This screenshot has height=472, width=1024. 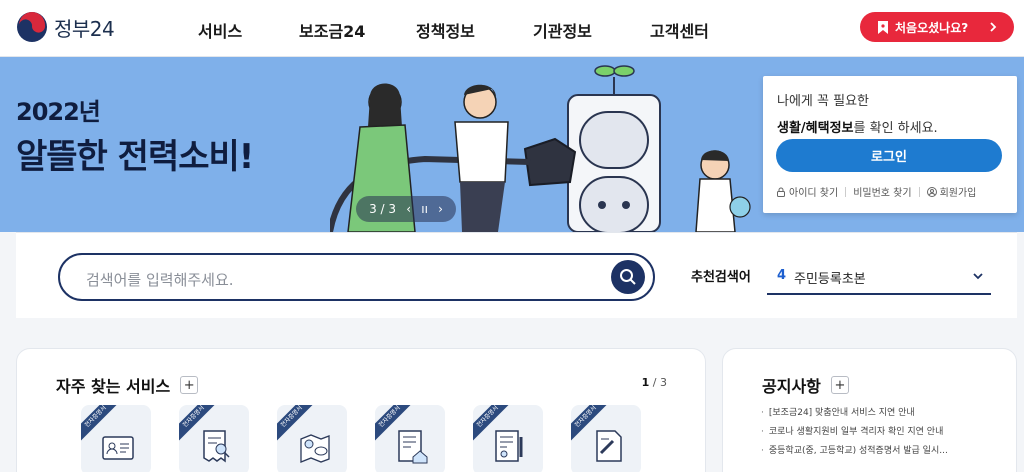 I want to click on search-button, so click(x=628, y=277).